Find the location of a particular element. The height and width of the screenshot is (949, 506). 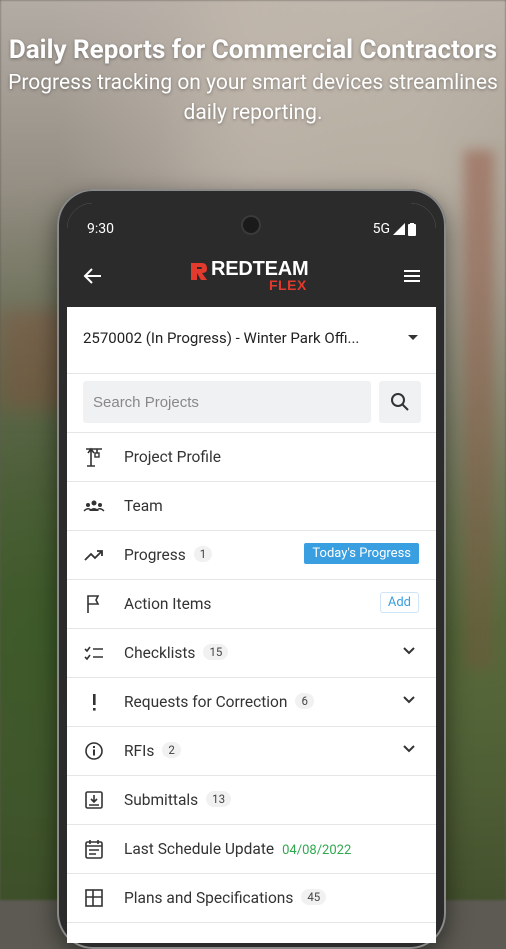

search-input is located at coordinates (227, 402).